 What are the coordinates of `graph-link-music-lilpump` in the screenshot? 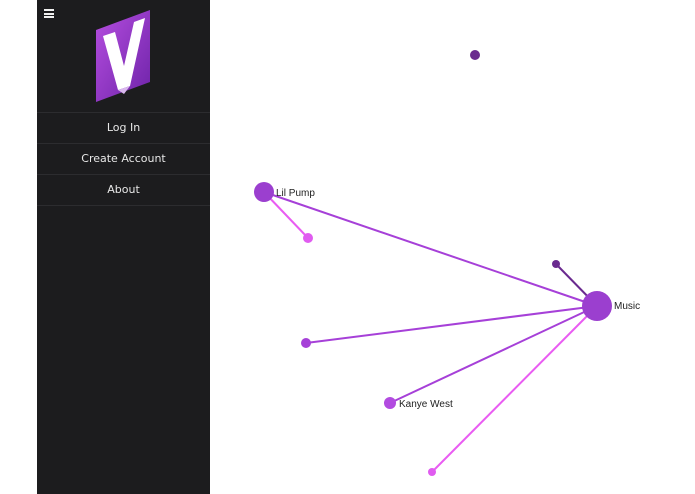 It's located at (430, 249).